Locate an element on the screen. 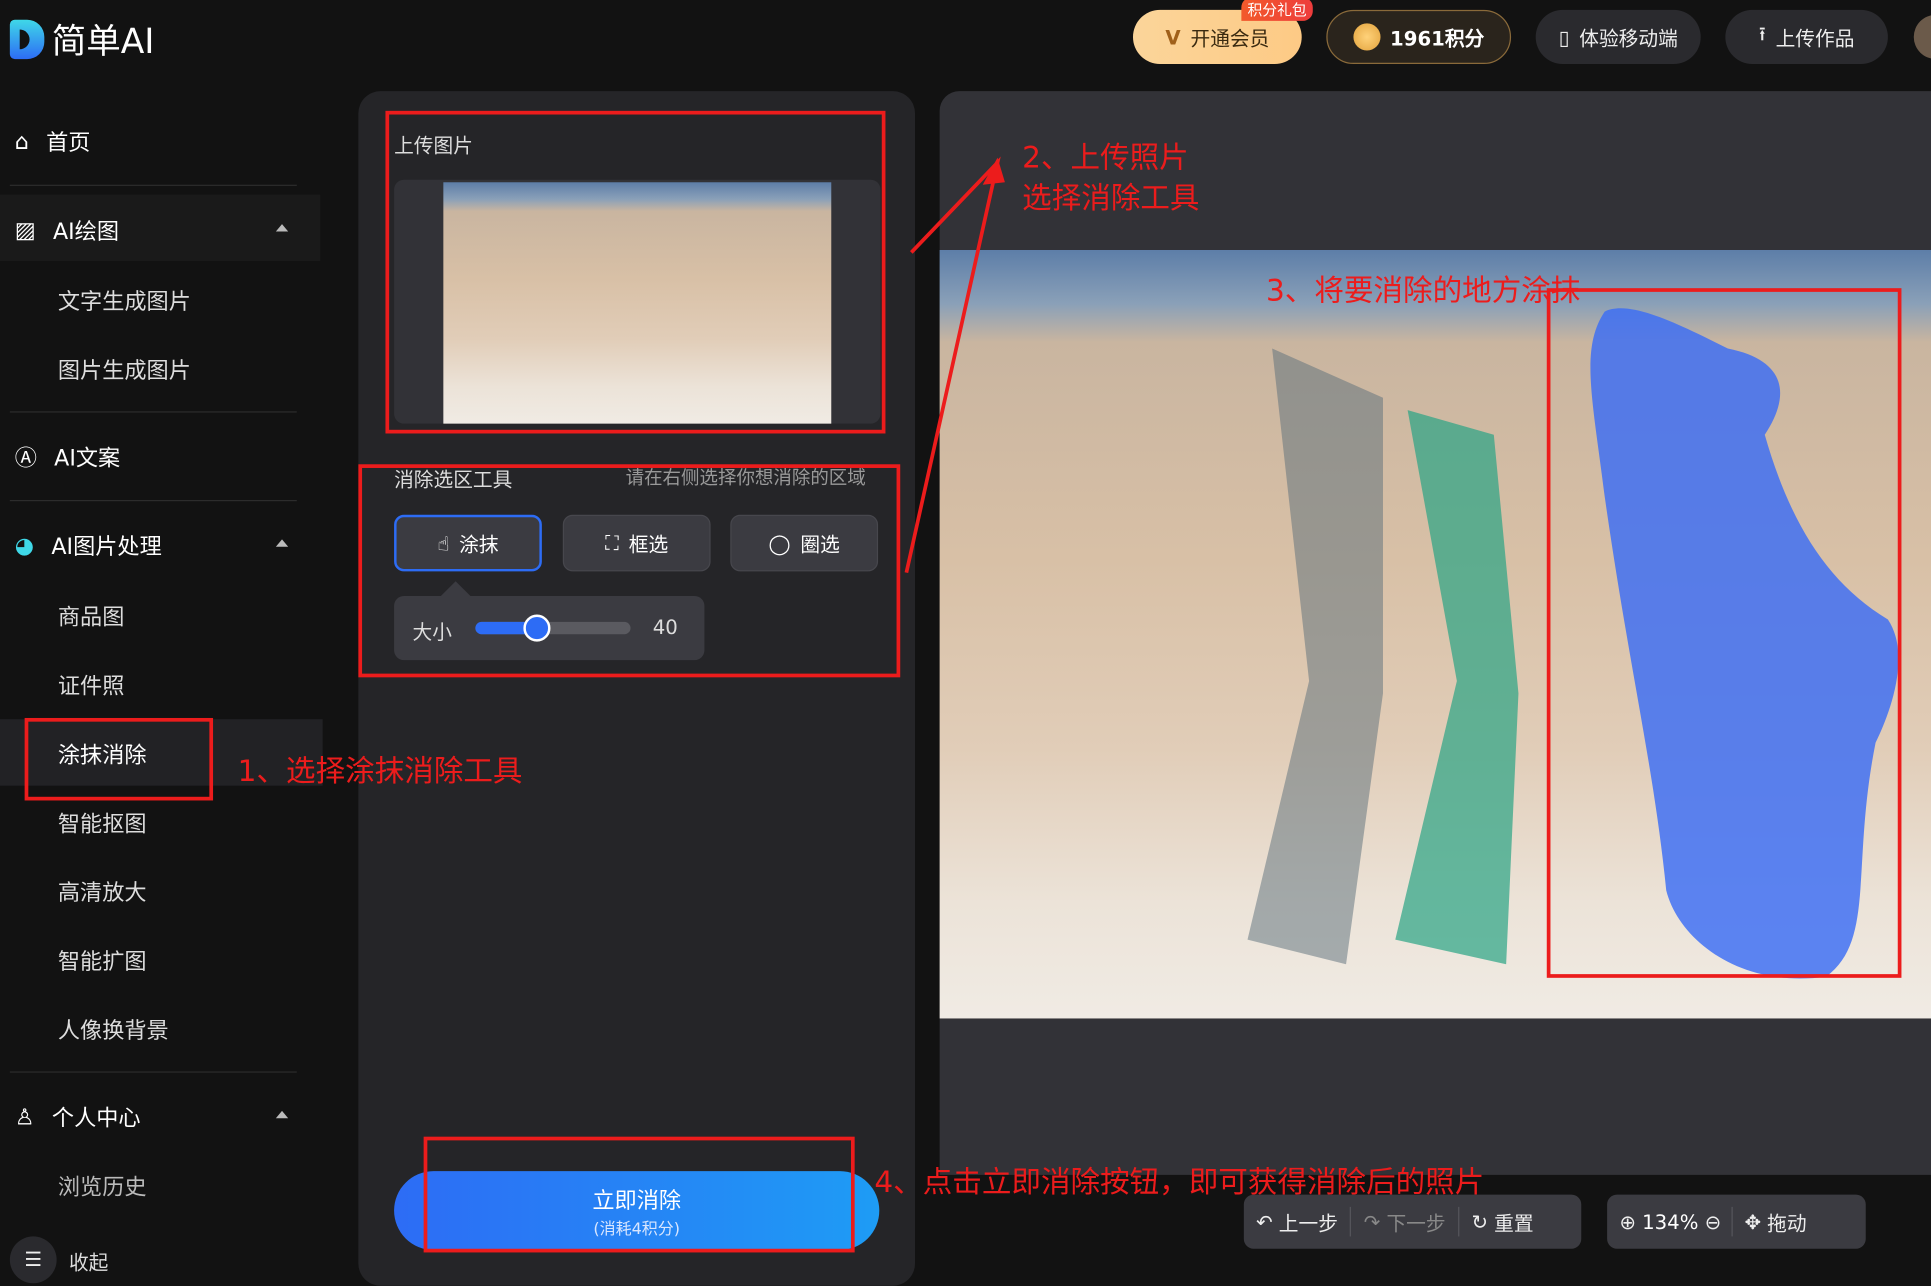 The width and height of the screenshot is (1931, 1286). label: AI绘图 is located at coordinates (86, 232).